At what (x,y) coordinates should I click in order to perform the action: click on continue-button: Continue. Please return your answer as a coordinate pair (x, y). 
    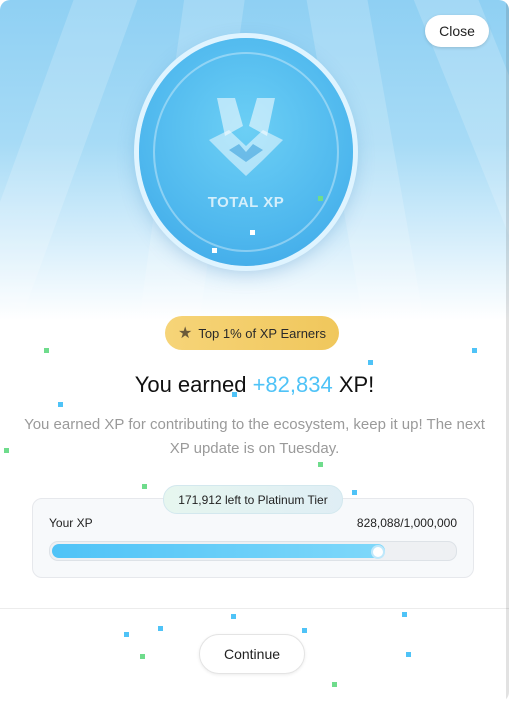
    Looking at the image, I should click on (252, 654).